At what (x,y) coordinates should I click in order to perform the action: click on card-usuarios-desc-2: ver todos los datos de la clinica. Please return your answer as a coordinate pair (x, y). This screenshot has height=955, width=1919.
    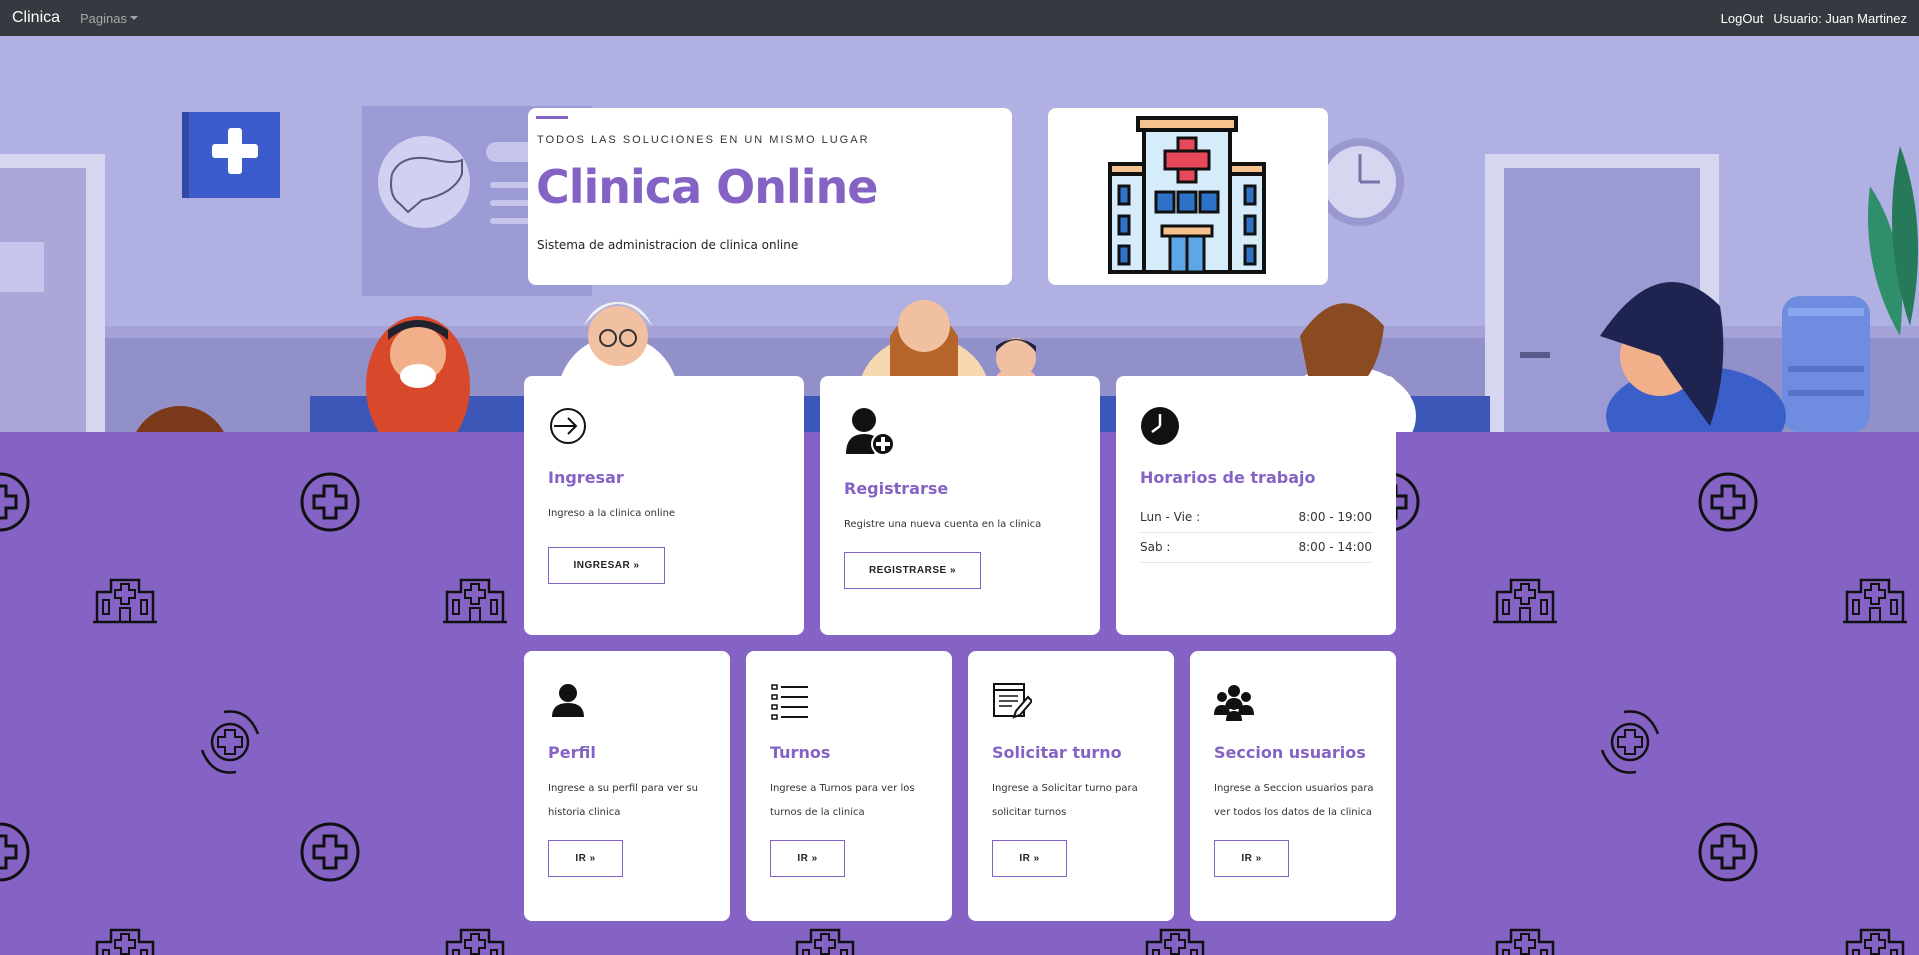
    Looking at the image, I should click on (1293, 812).